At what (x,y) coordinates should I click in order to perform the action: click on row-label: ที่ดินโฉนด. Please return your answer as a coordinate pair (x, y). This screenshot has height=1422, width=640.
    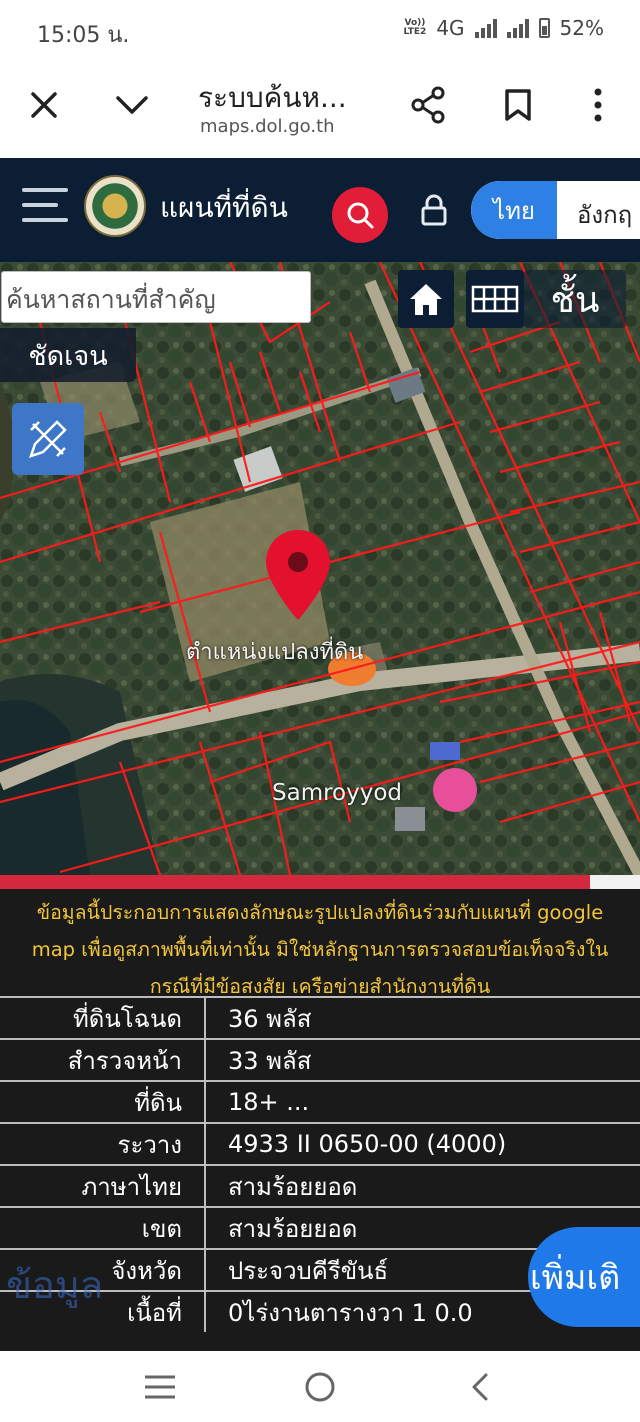
    Looking at the image, I should click on (103, 1017).